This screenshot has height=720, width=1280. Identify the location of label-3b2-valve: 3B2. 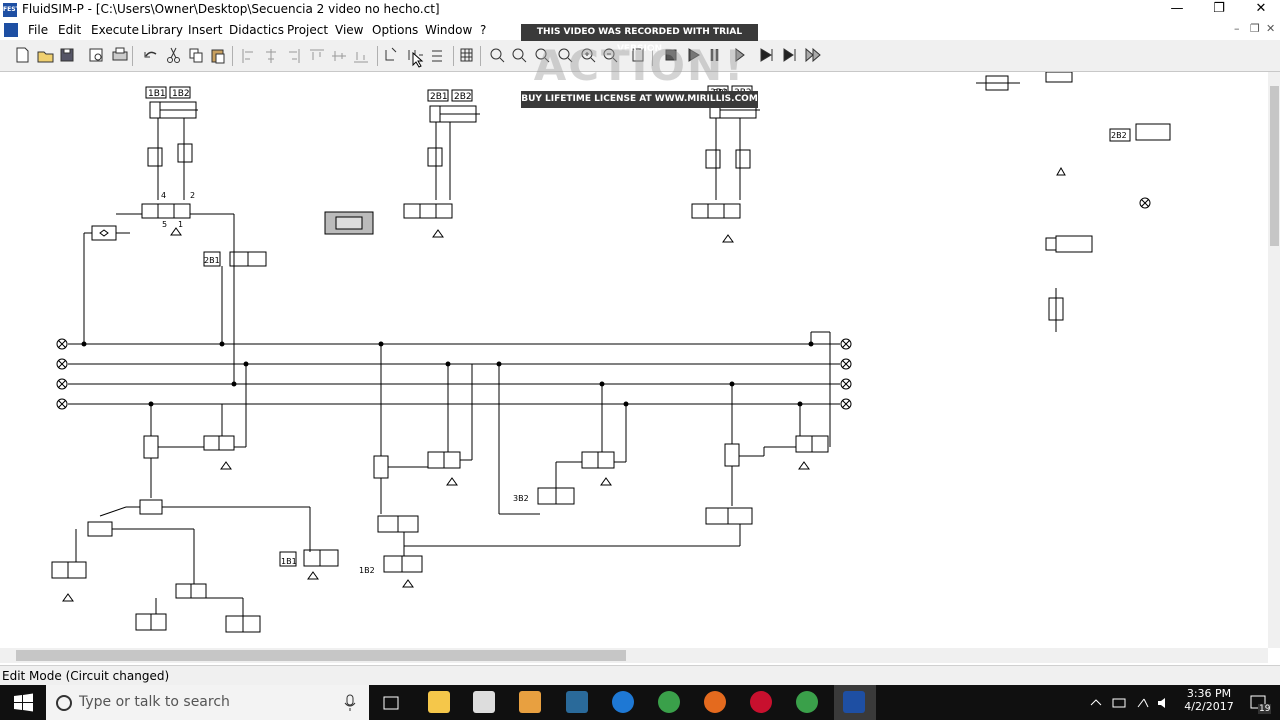
(521, 498).